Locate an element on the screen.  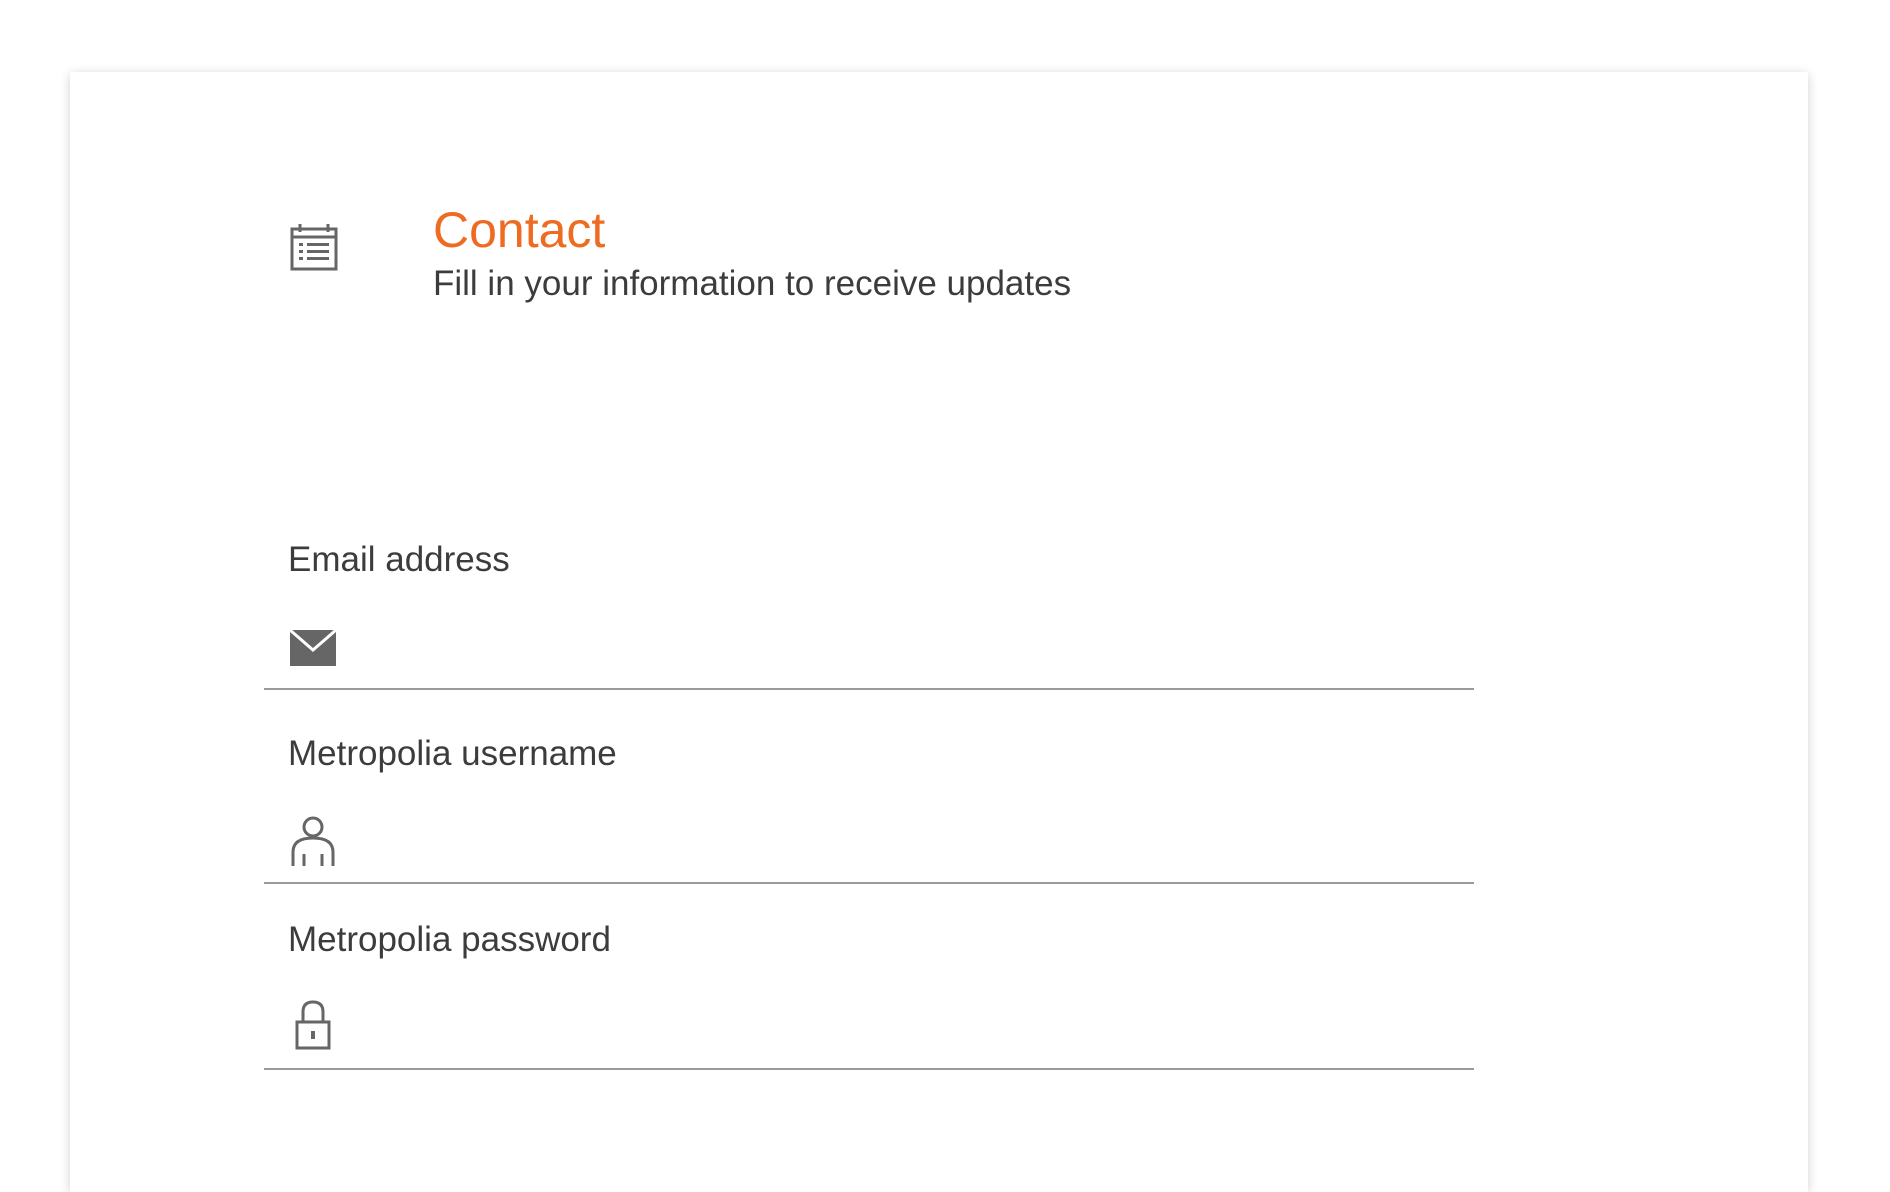
username-label: Metropolia username is located at coordinates (452, 753).